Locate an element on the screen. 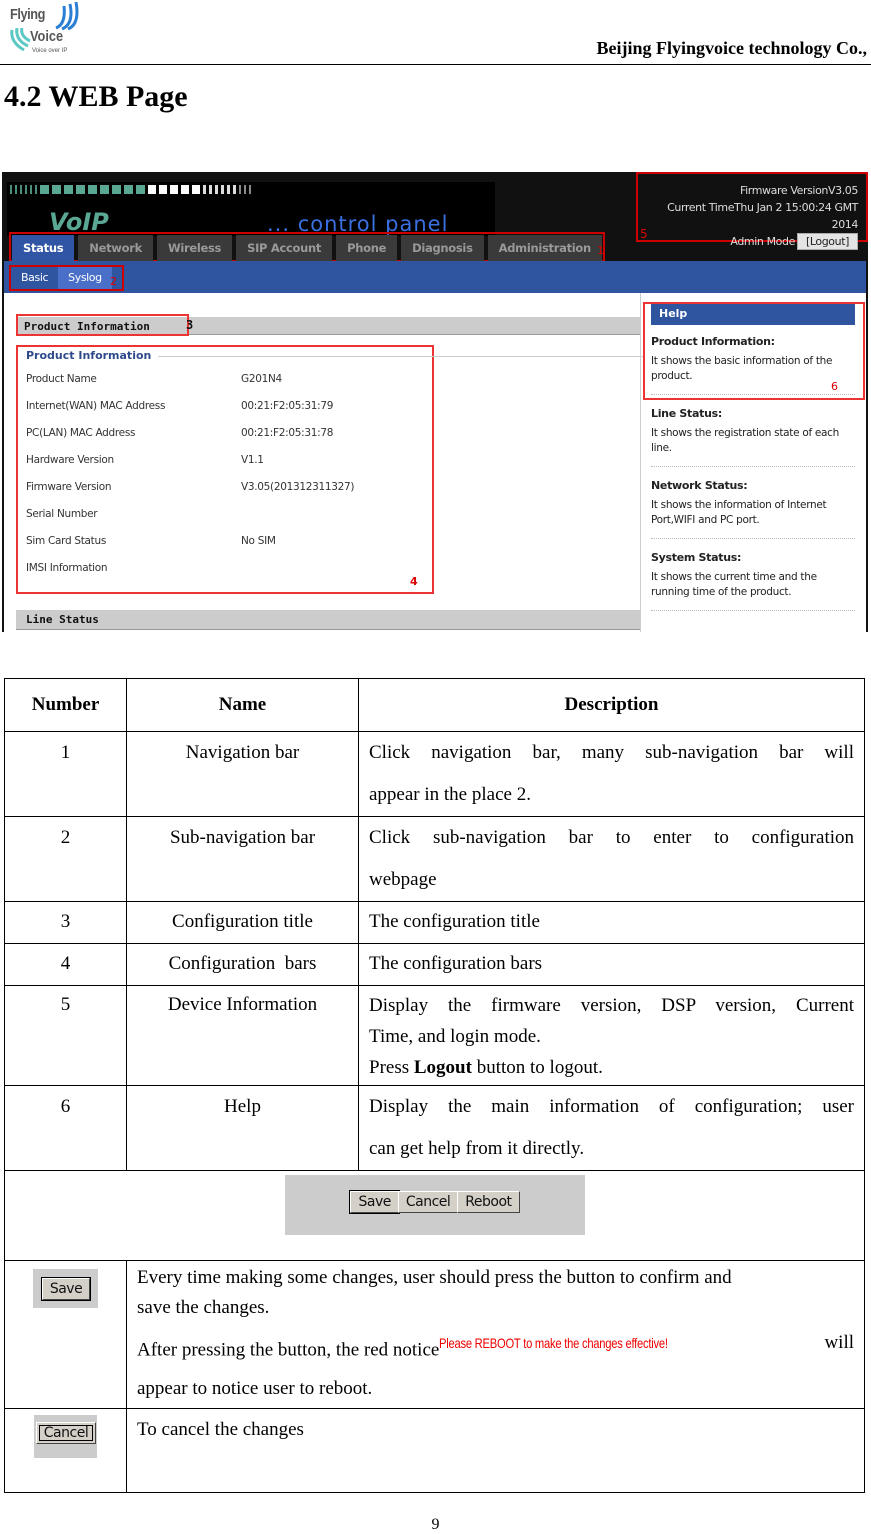  config-row: Hardware Version V1.1 is located at coordinates (229, 460).